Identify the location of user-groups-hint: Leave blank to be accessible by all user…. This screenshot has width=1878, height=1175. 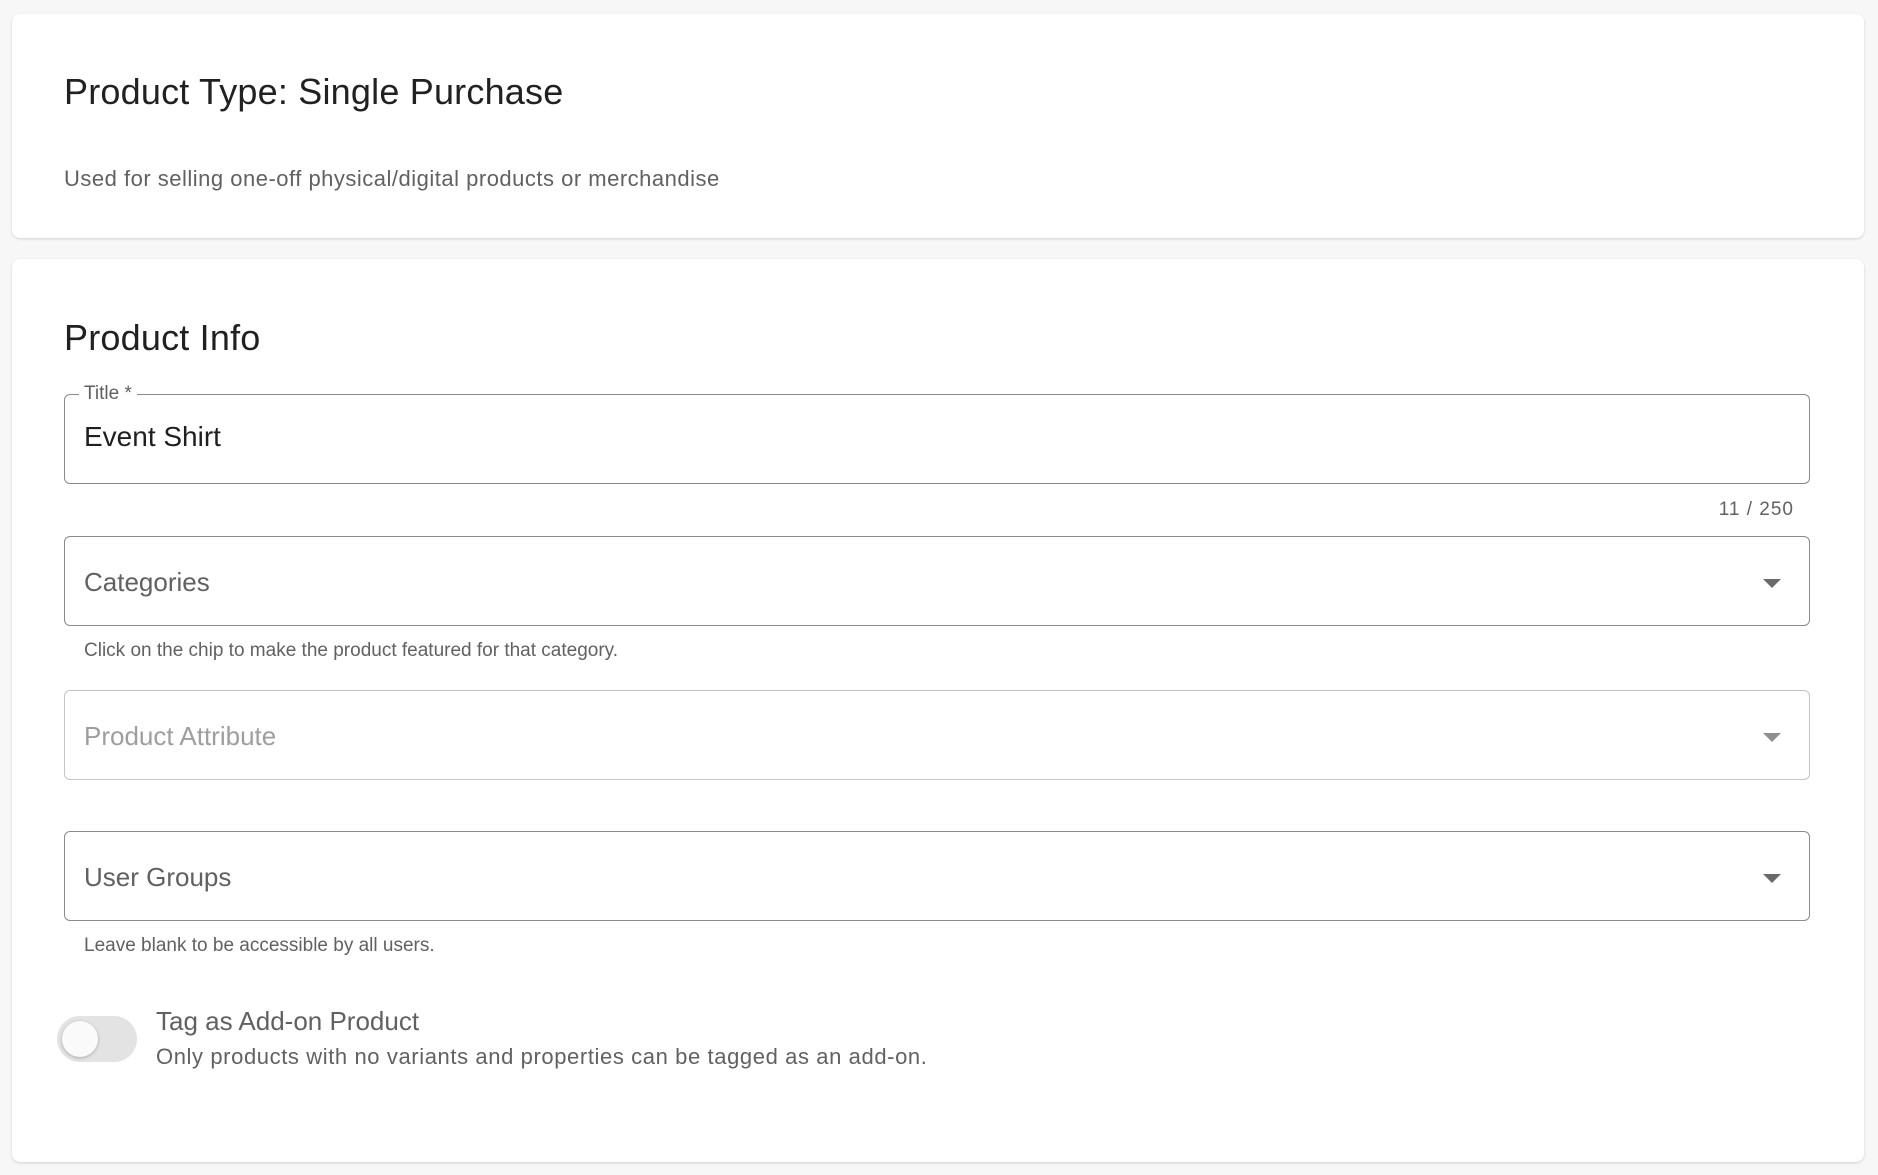
(259, 945).